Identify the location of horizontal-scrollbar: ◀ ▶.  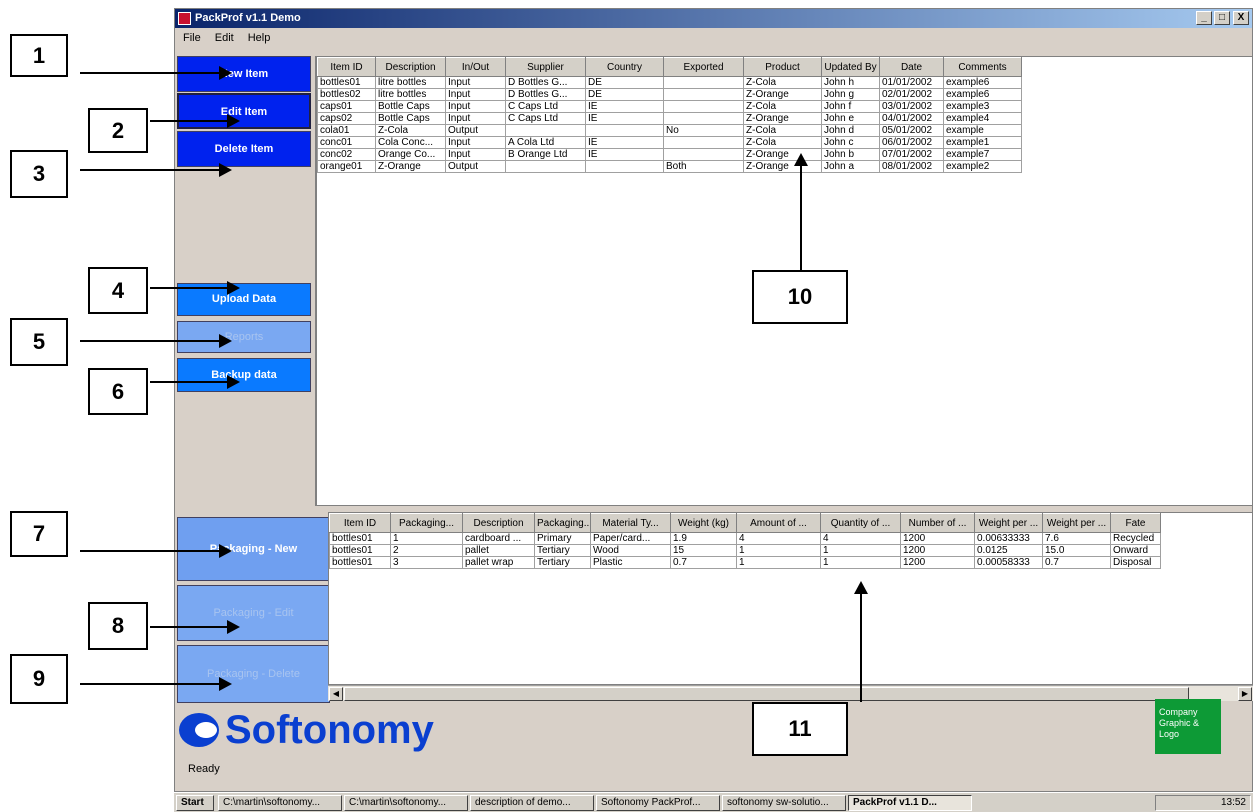
(790, 693).